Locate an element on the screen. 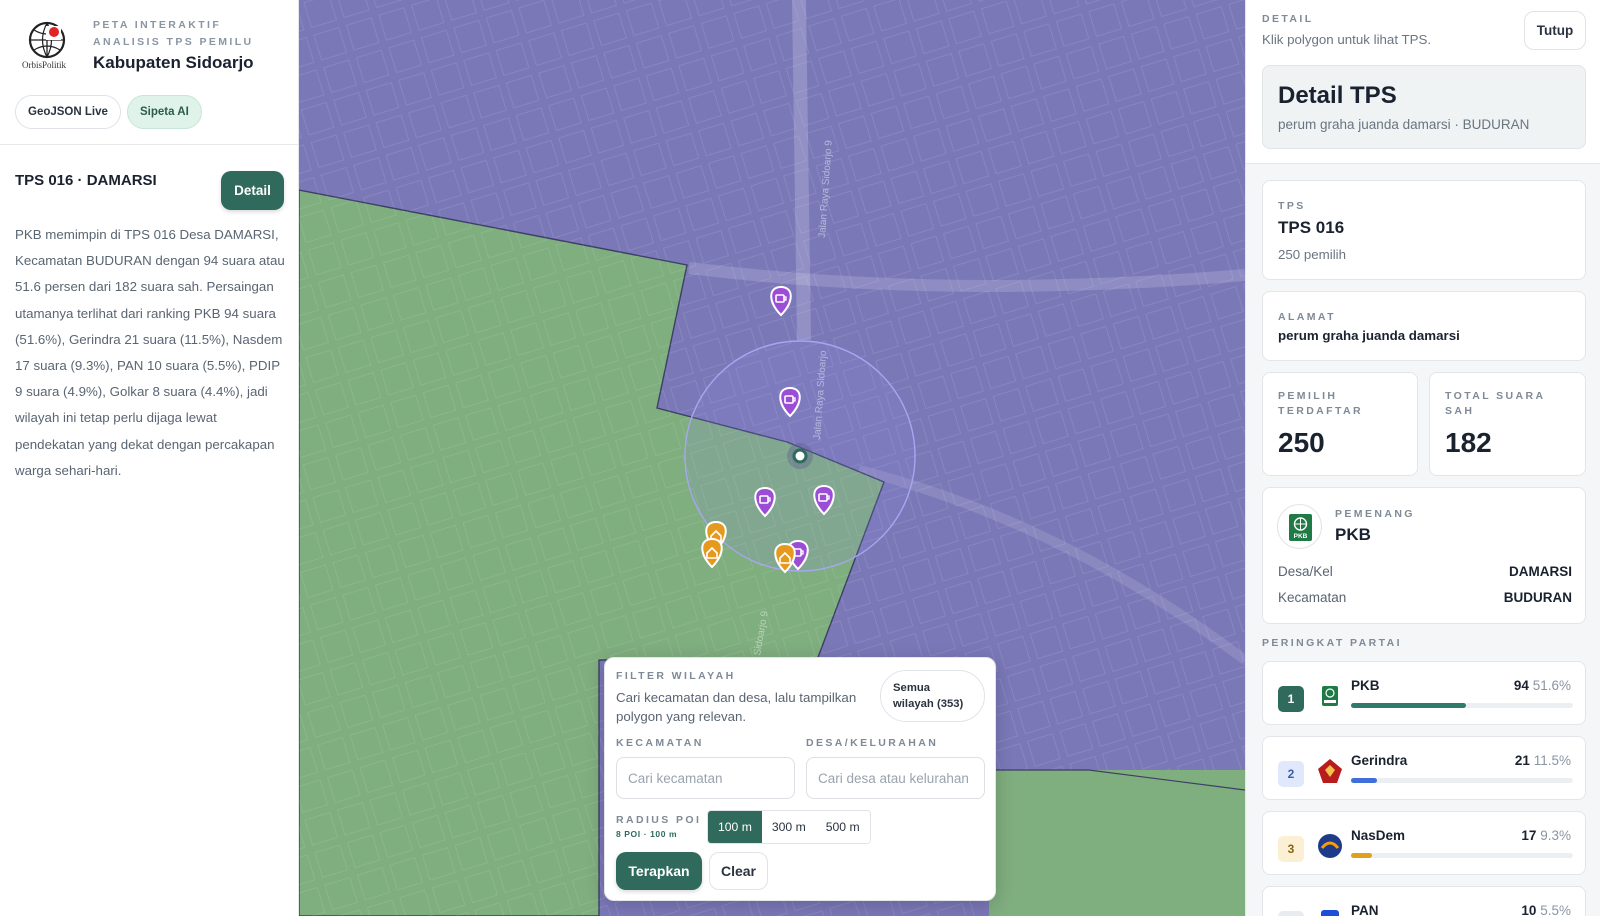 The image size is (1600, 916). rank-number: 4 is located at coordinates (1291, 913).